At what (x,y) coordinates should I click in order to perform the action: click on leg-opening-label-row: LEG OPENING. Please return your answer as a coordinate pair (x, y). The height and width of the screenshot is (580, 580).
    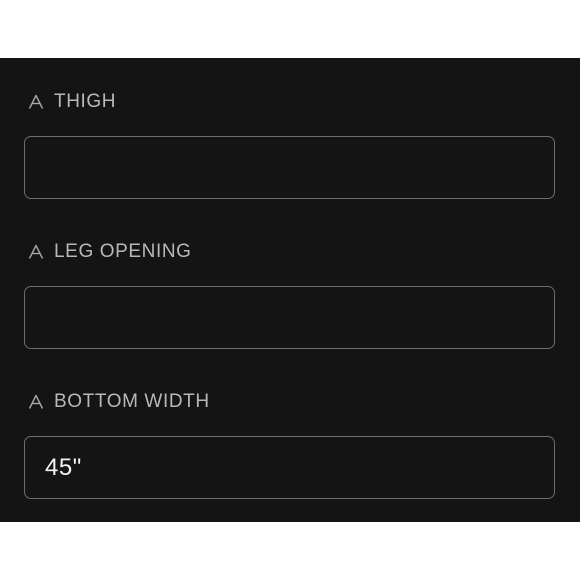
    Looking at the image, I should click on (110, 252).